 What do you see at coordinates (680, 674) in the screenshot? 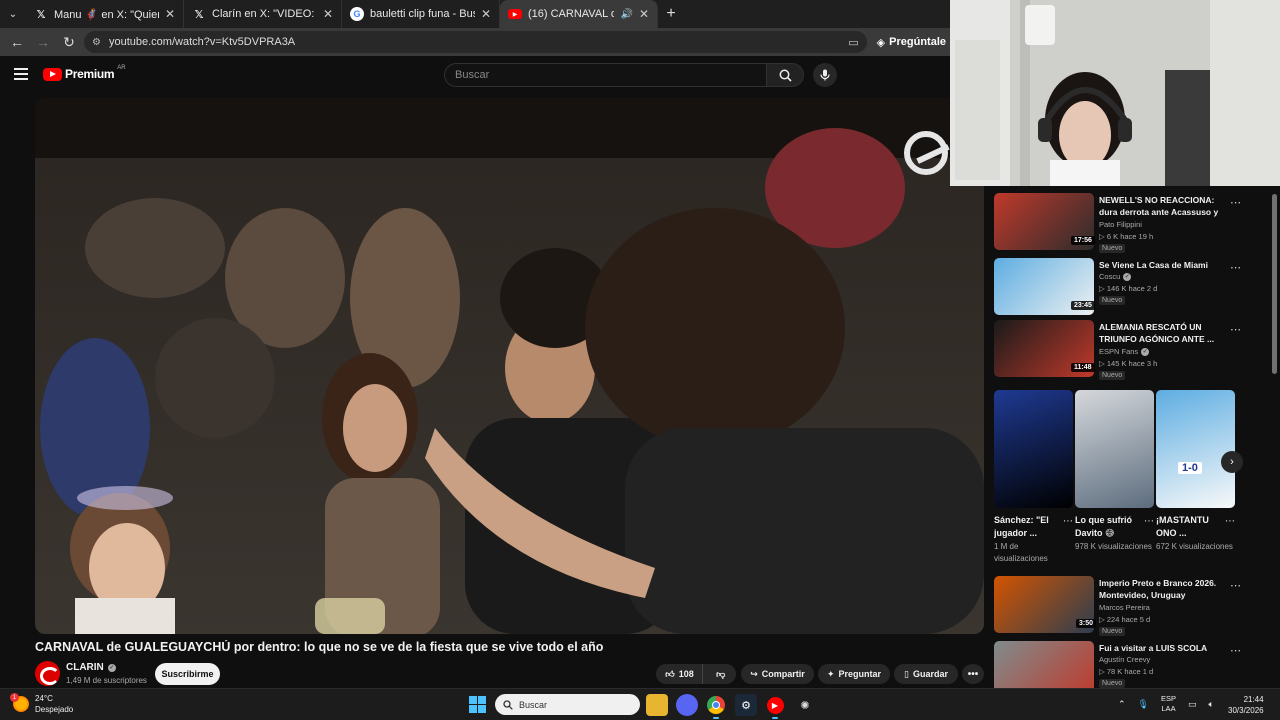
I see `like-button: 👍︎ 108` at bounding box center [680, 674].